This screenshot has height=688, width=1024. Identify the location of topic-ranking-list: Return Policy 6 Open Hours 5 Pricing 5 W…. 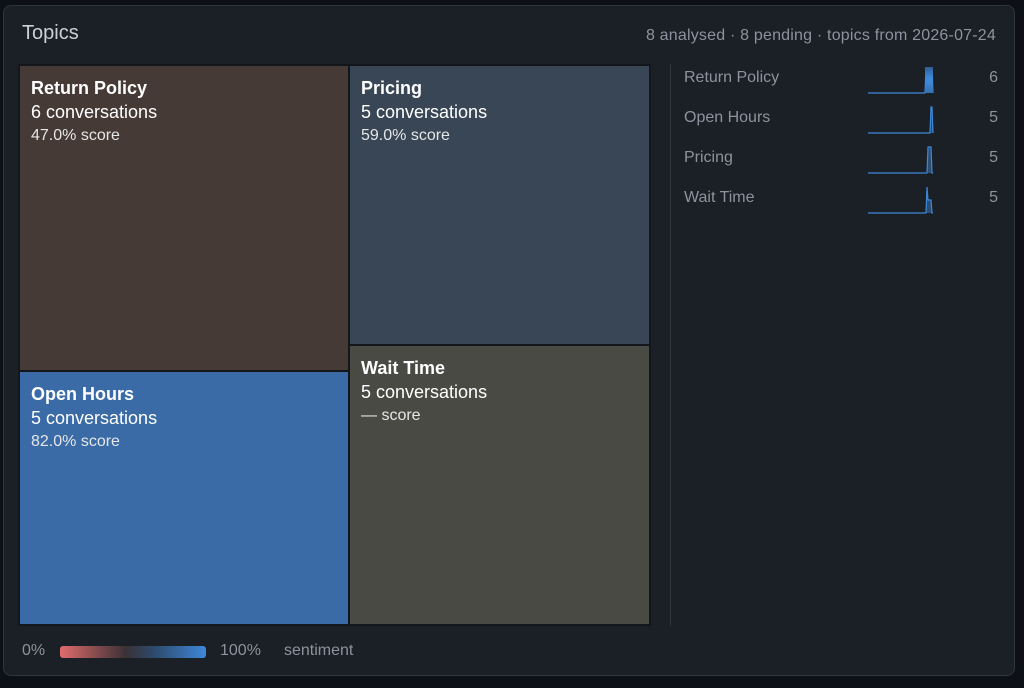
(844, 146).